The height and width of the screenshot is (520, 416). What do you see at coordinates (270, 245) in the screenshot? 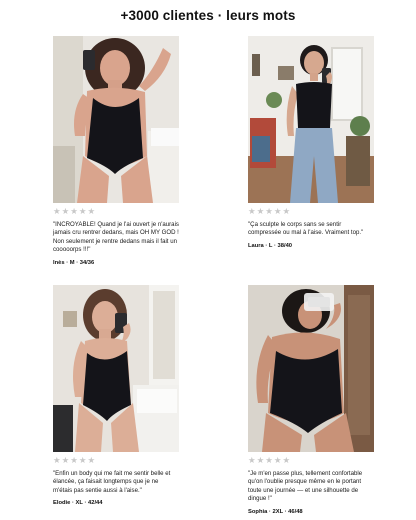
I see `review-author: Laura · L · 38/40` at bounding box center [270, 245].